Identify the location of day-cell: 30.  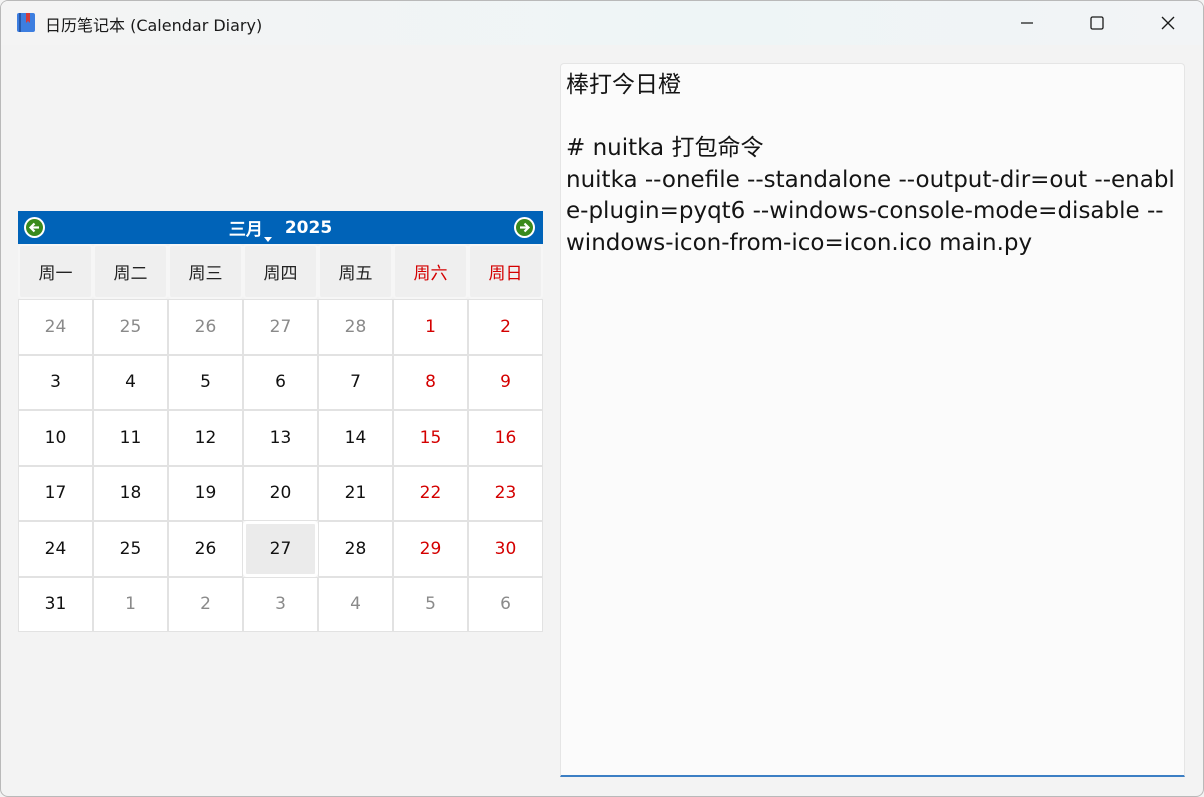
(505, 549).